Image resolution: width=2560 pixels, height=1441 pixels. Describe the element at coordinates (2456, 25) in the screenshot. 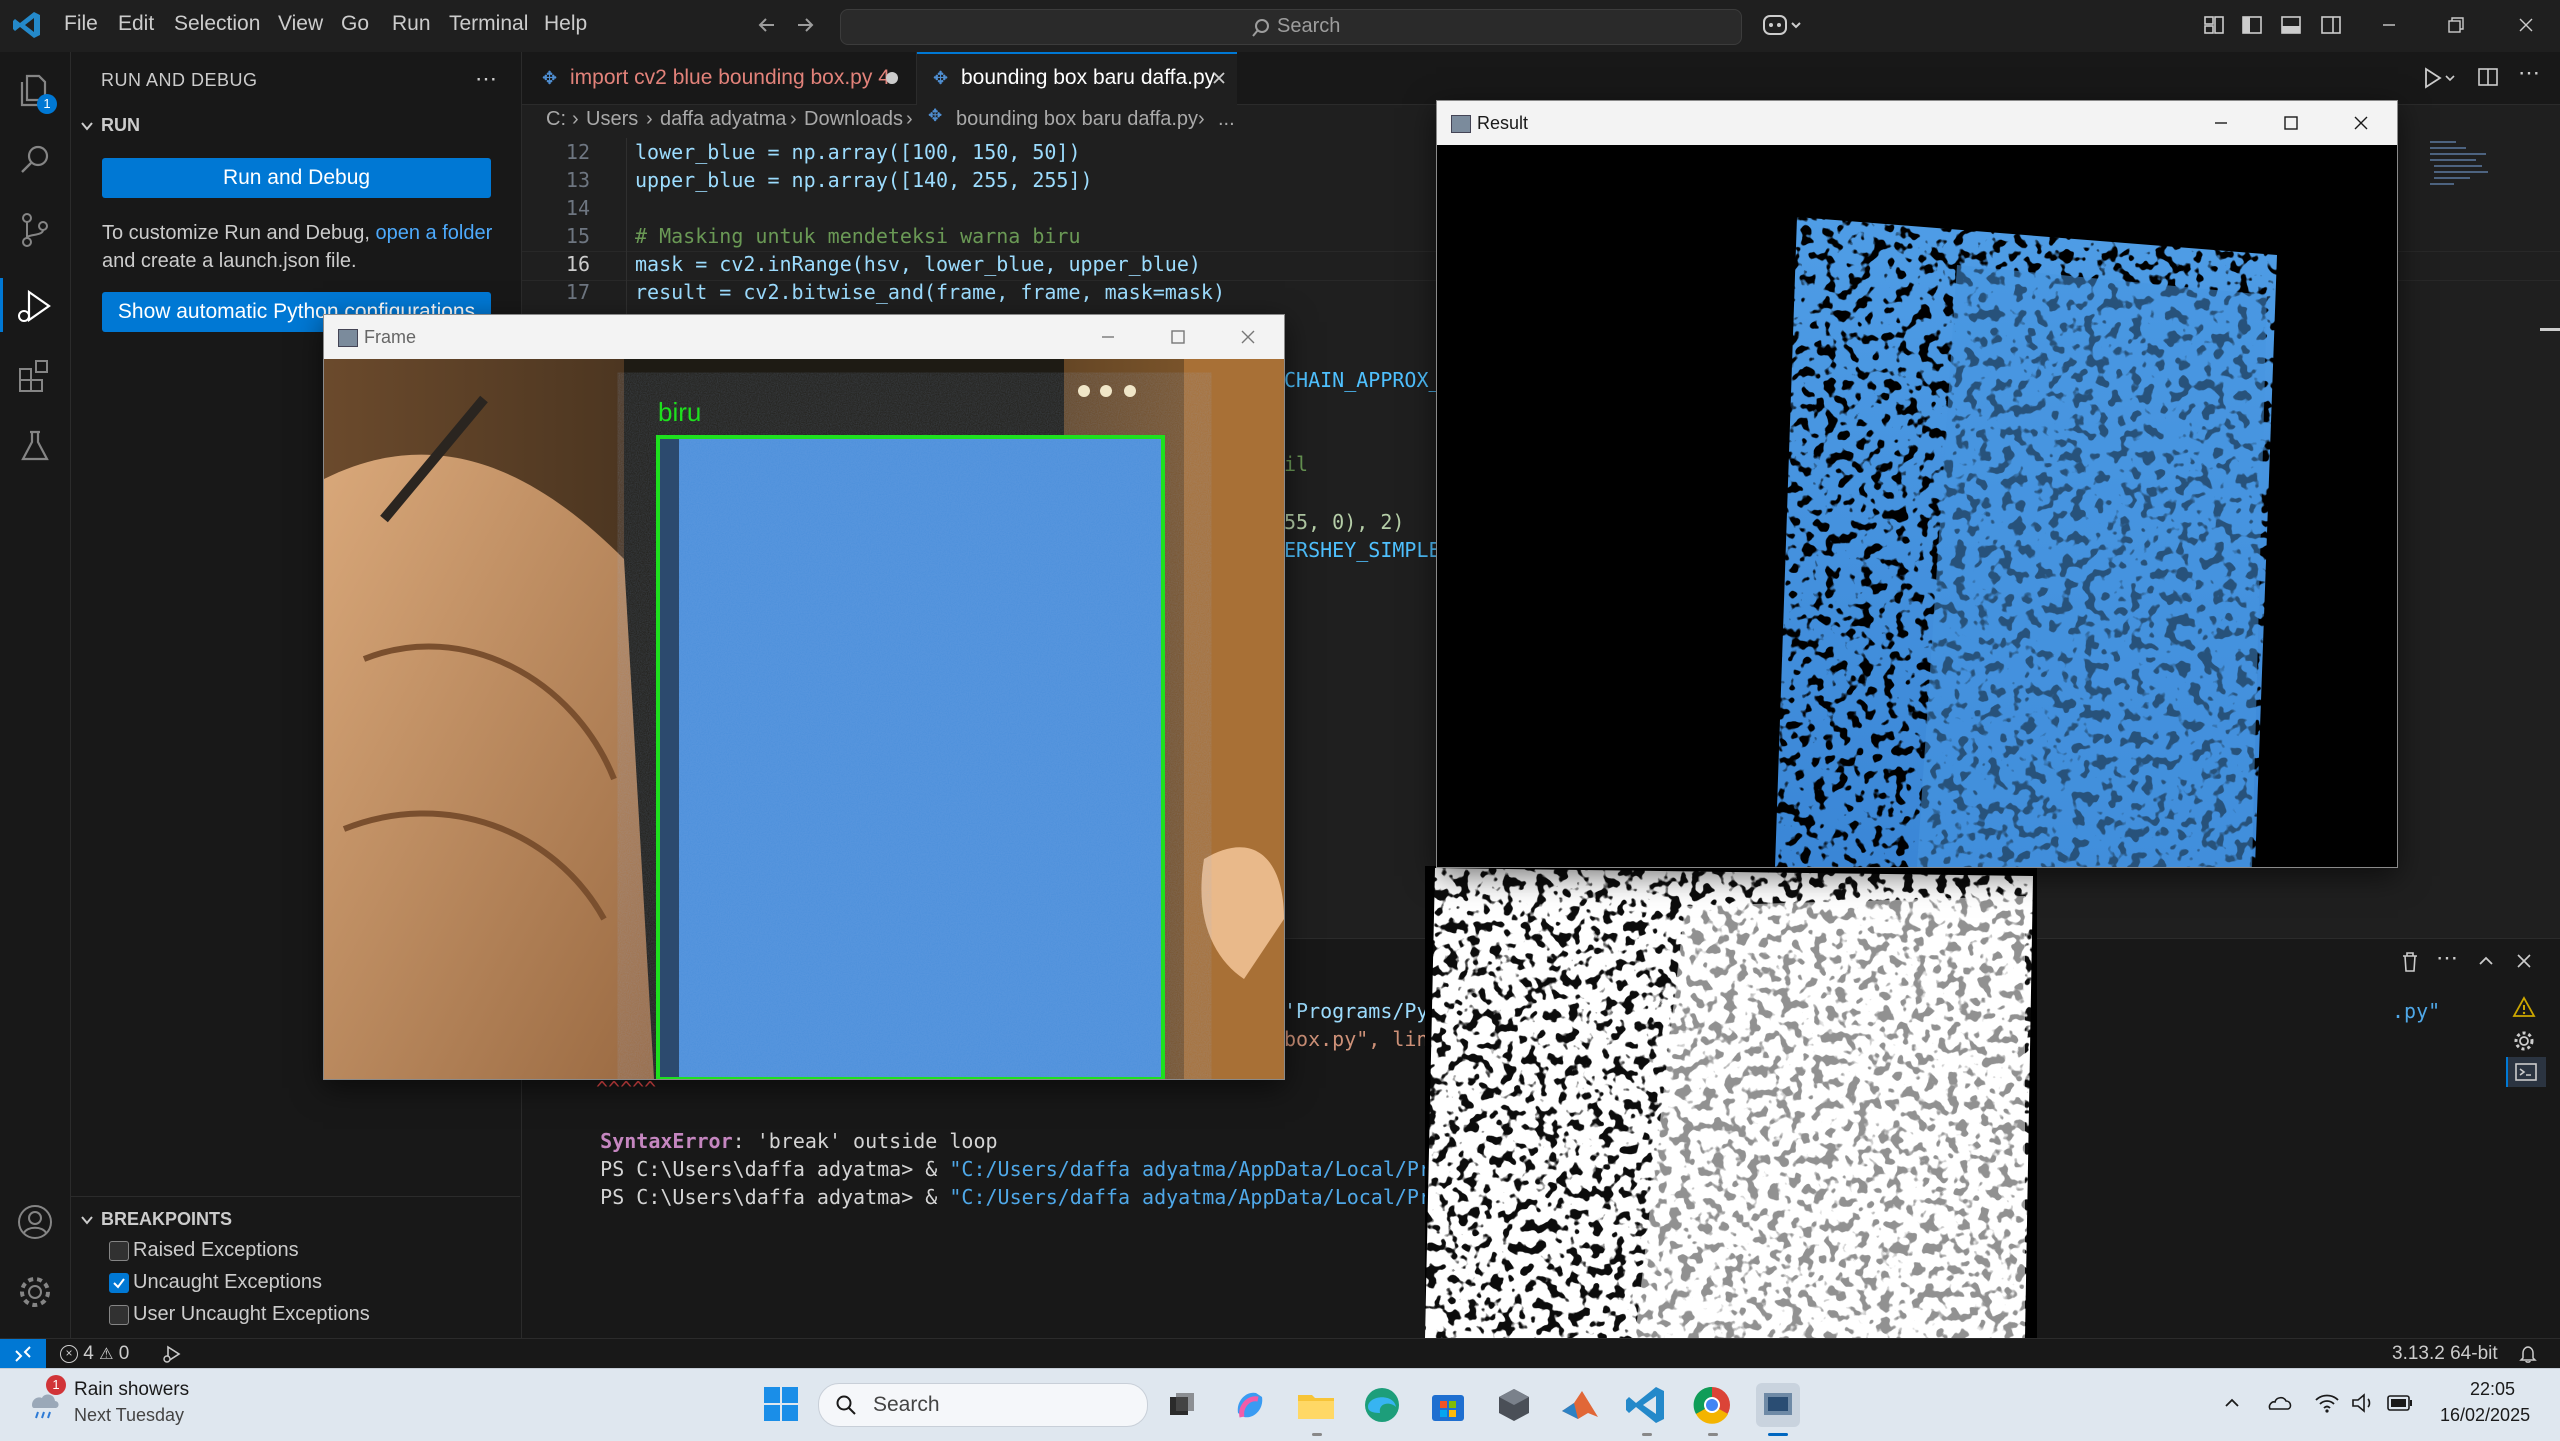

I see `restore-icon` at that location.